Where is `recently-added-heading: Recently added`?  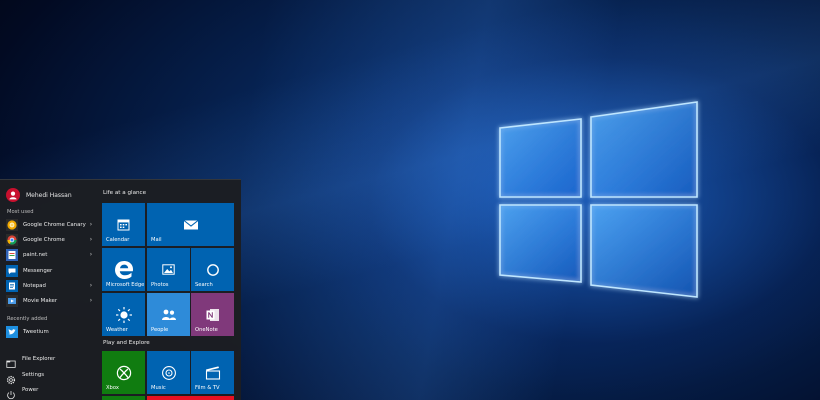
recently-added-heading: Recently added is located at coordinates (27, 319).